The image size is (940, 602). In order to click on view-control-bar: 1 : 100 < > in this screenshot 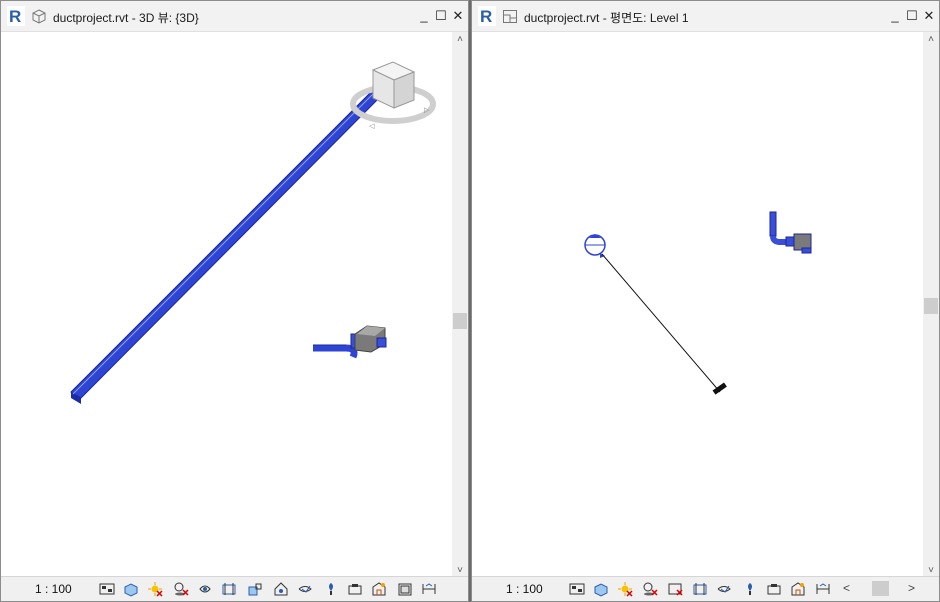, I will do `click(705, 588)`.